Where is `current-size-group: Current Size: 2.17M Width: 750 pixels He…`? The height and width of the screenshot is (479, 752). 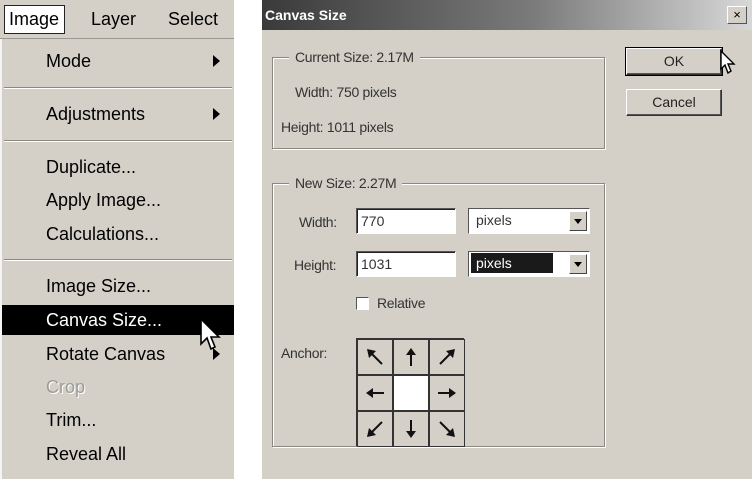
current-size-group: Current Size: 2.17M Width: 750 pixels He… is located at coordinates (438, 99).